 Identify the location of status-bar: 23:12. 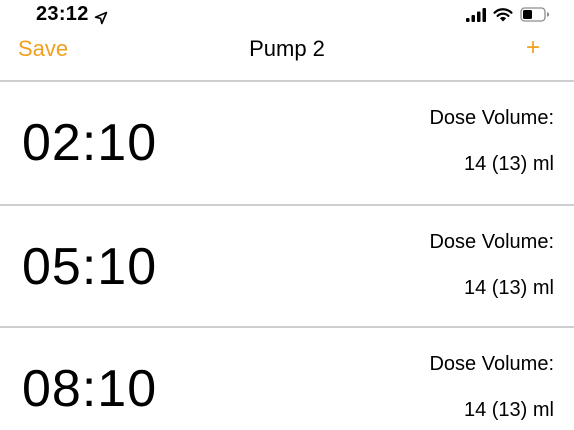
(287, 15).